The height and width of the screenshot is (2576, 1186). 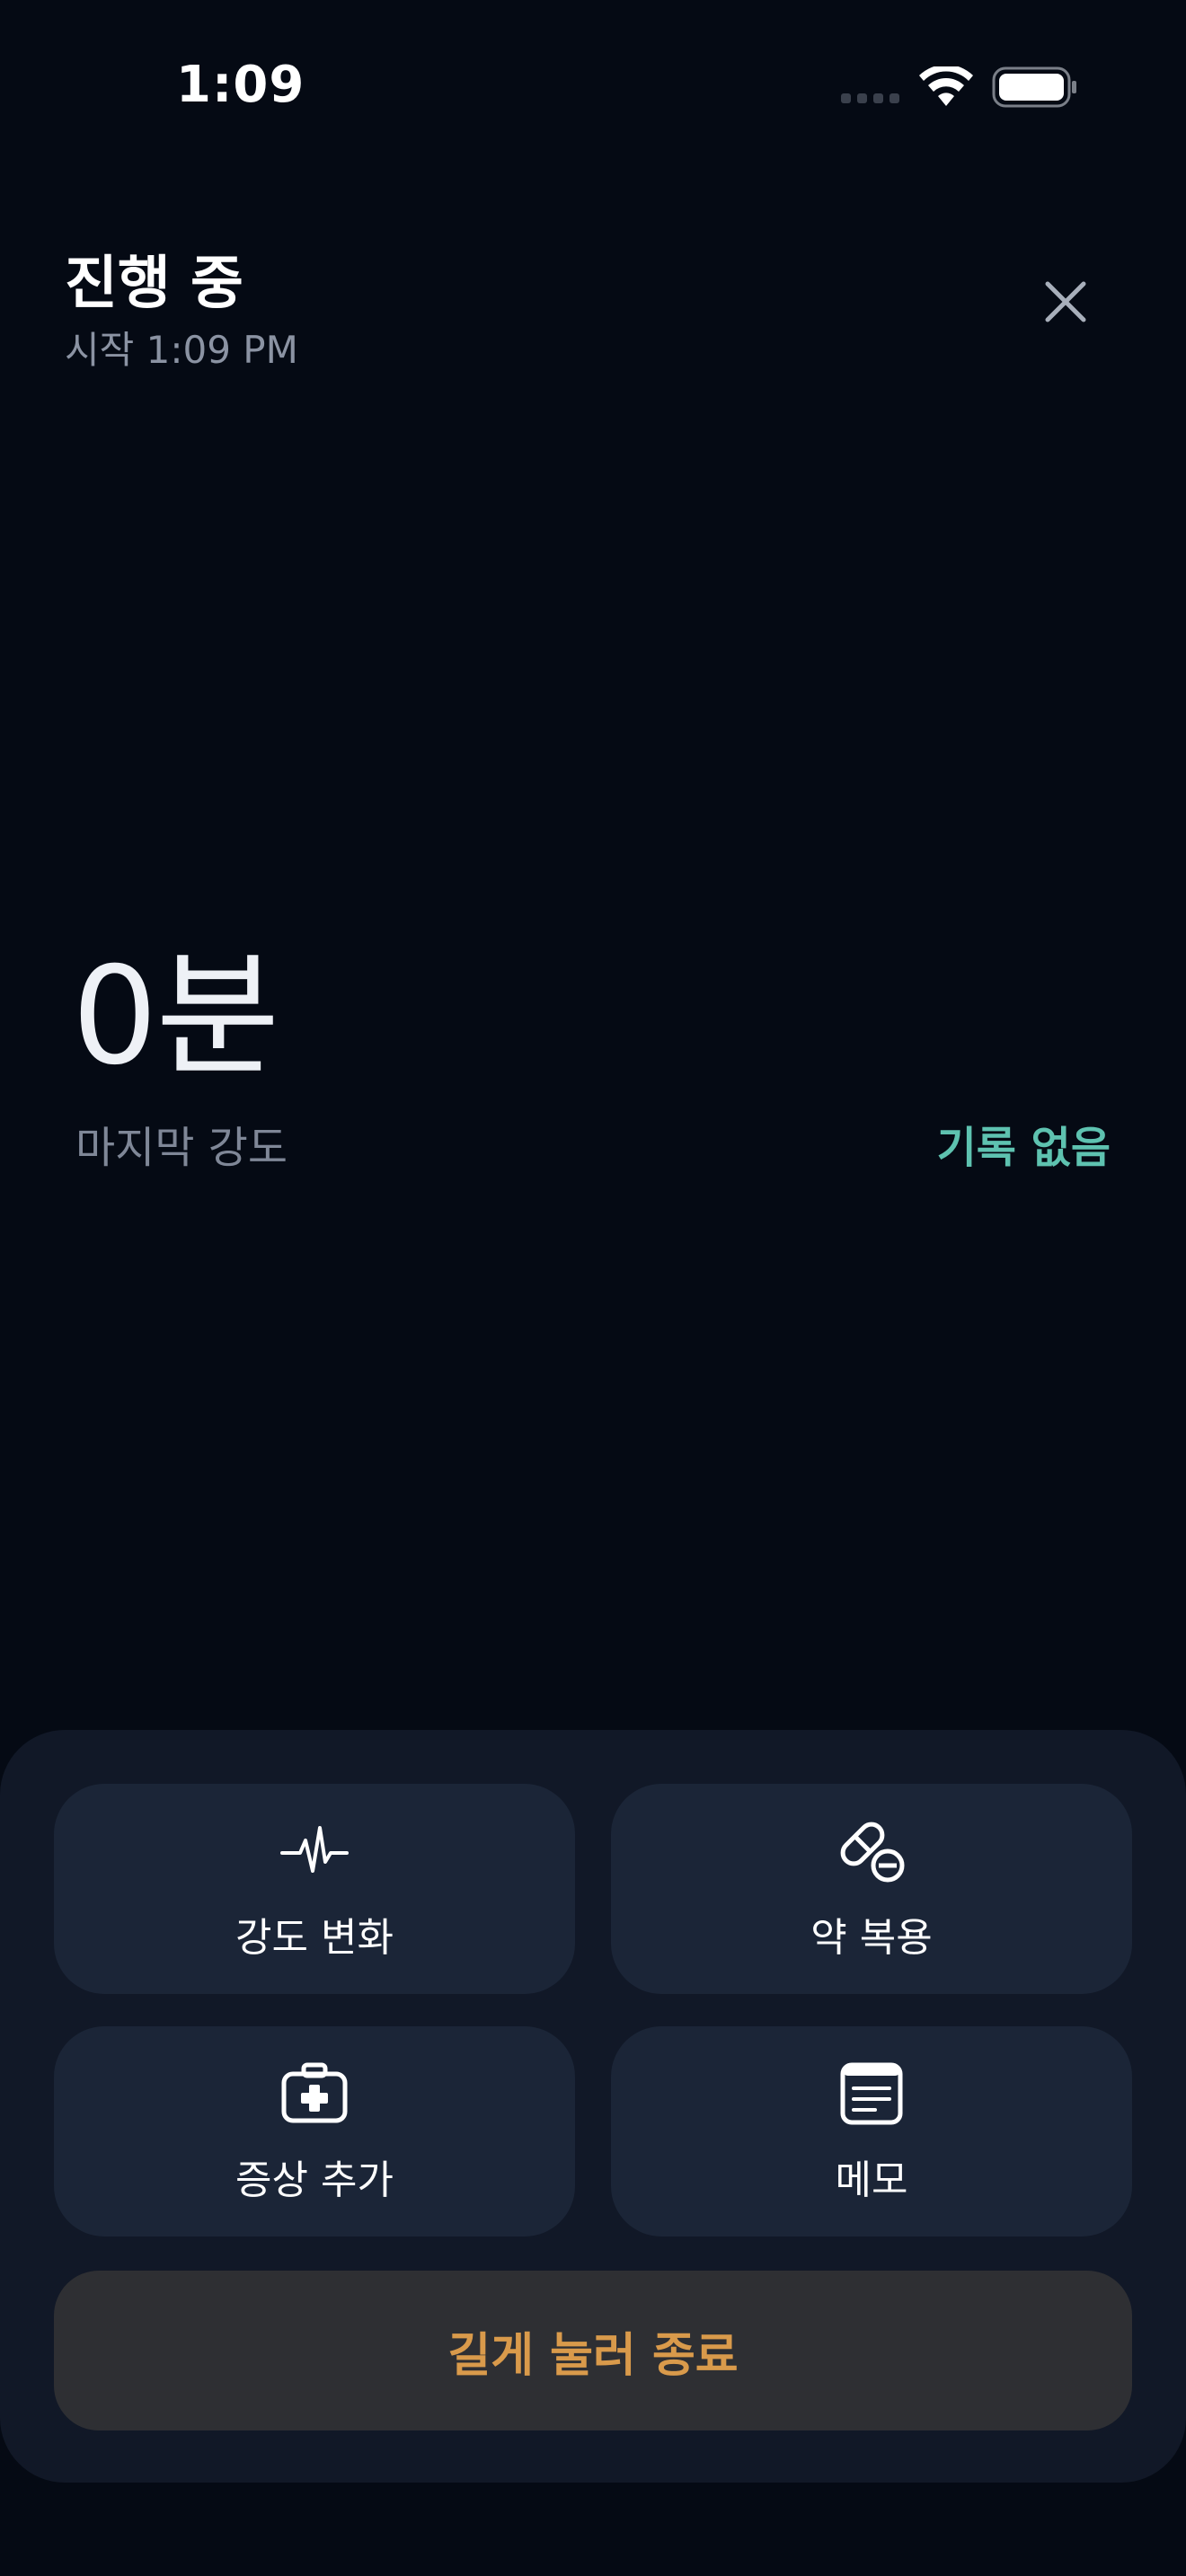 I want to click on first-aid-kit-icon, so click(x=314, y=2092).